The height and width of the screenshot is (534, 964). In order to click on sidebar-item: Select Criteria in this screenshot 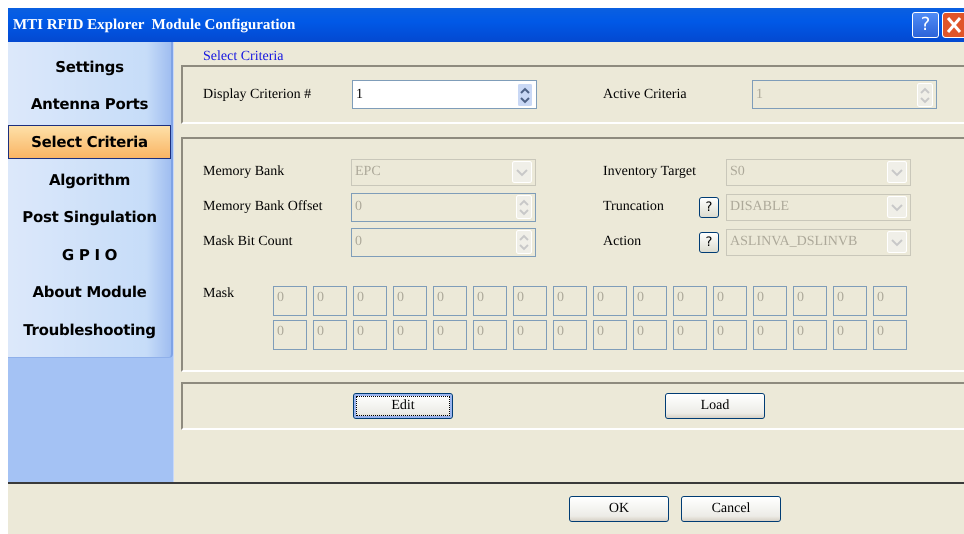, I will do `click(89, 142)`.